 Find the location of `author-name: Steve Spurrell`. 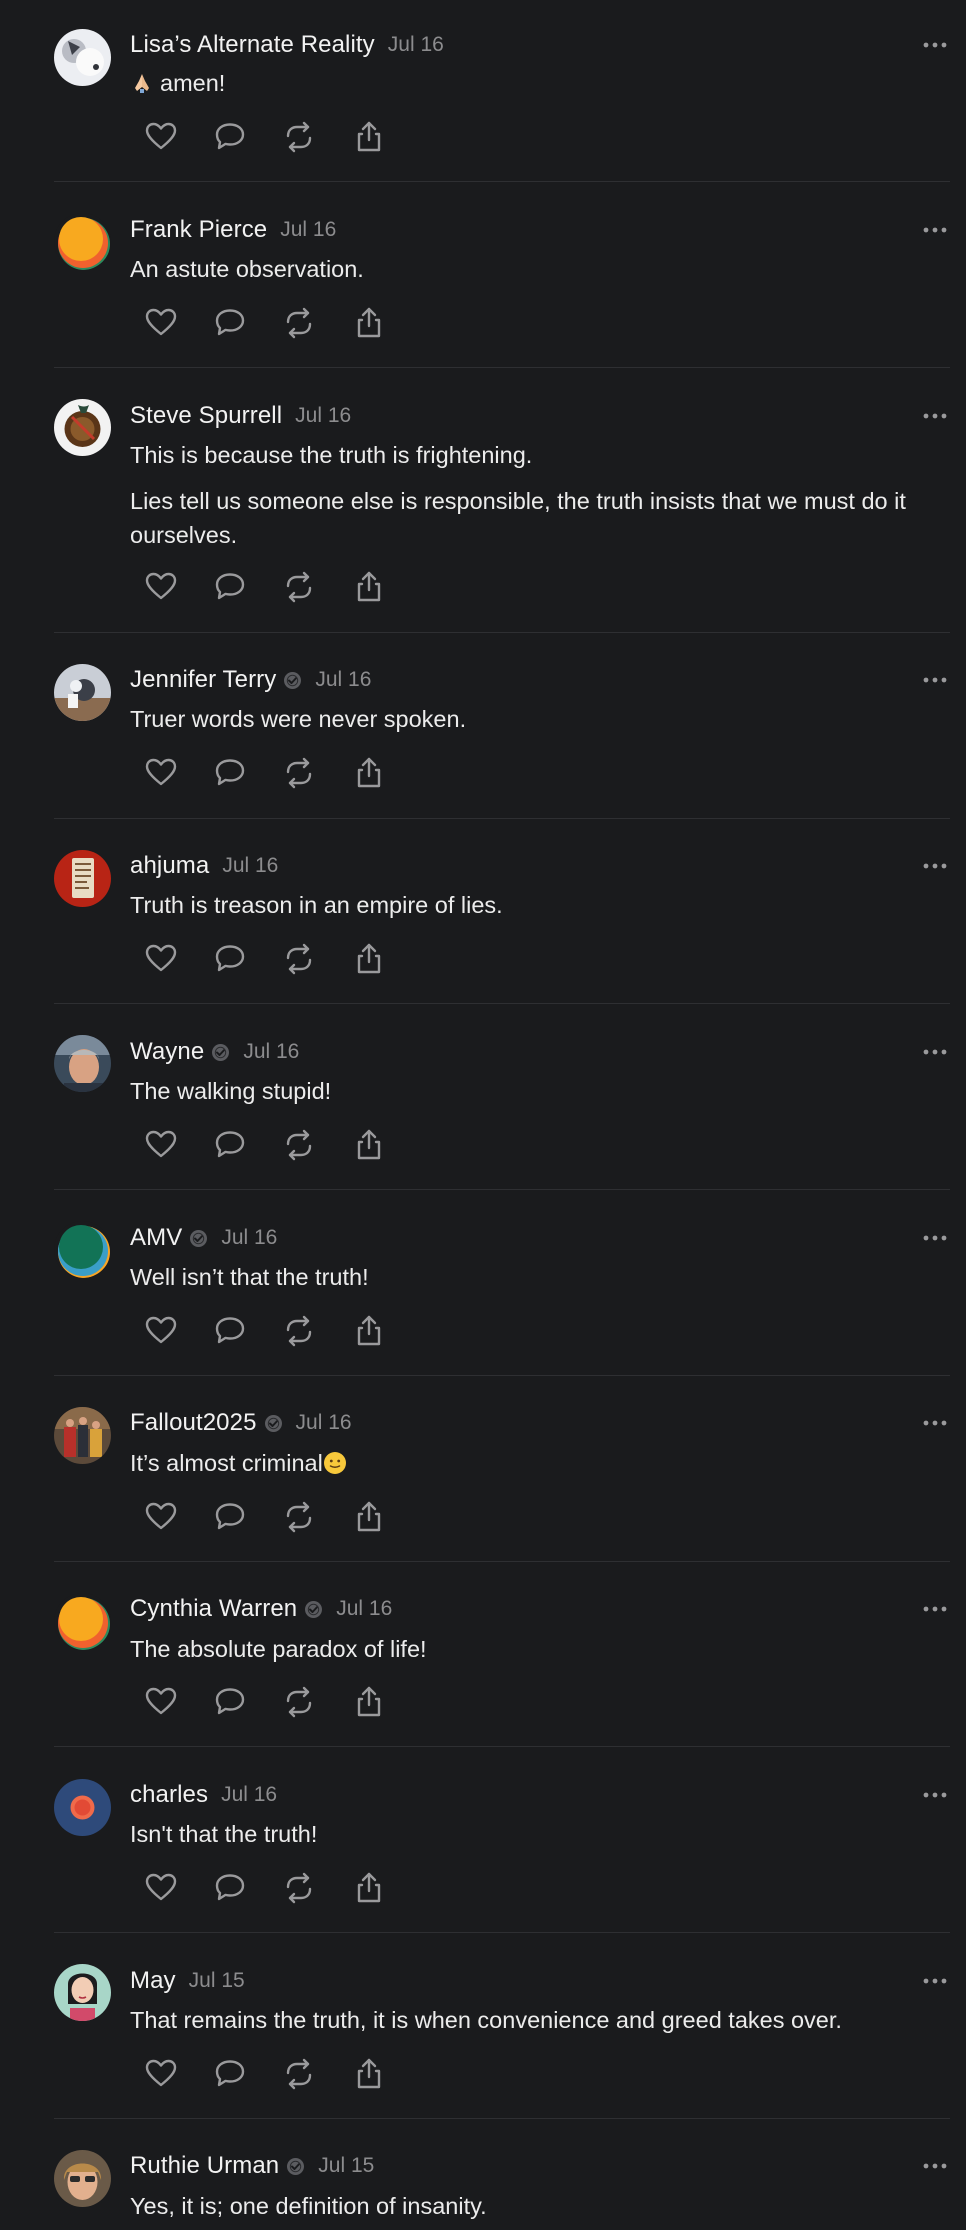

author-name: Steve Spurrell is located at coordinates (206, 416).